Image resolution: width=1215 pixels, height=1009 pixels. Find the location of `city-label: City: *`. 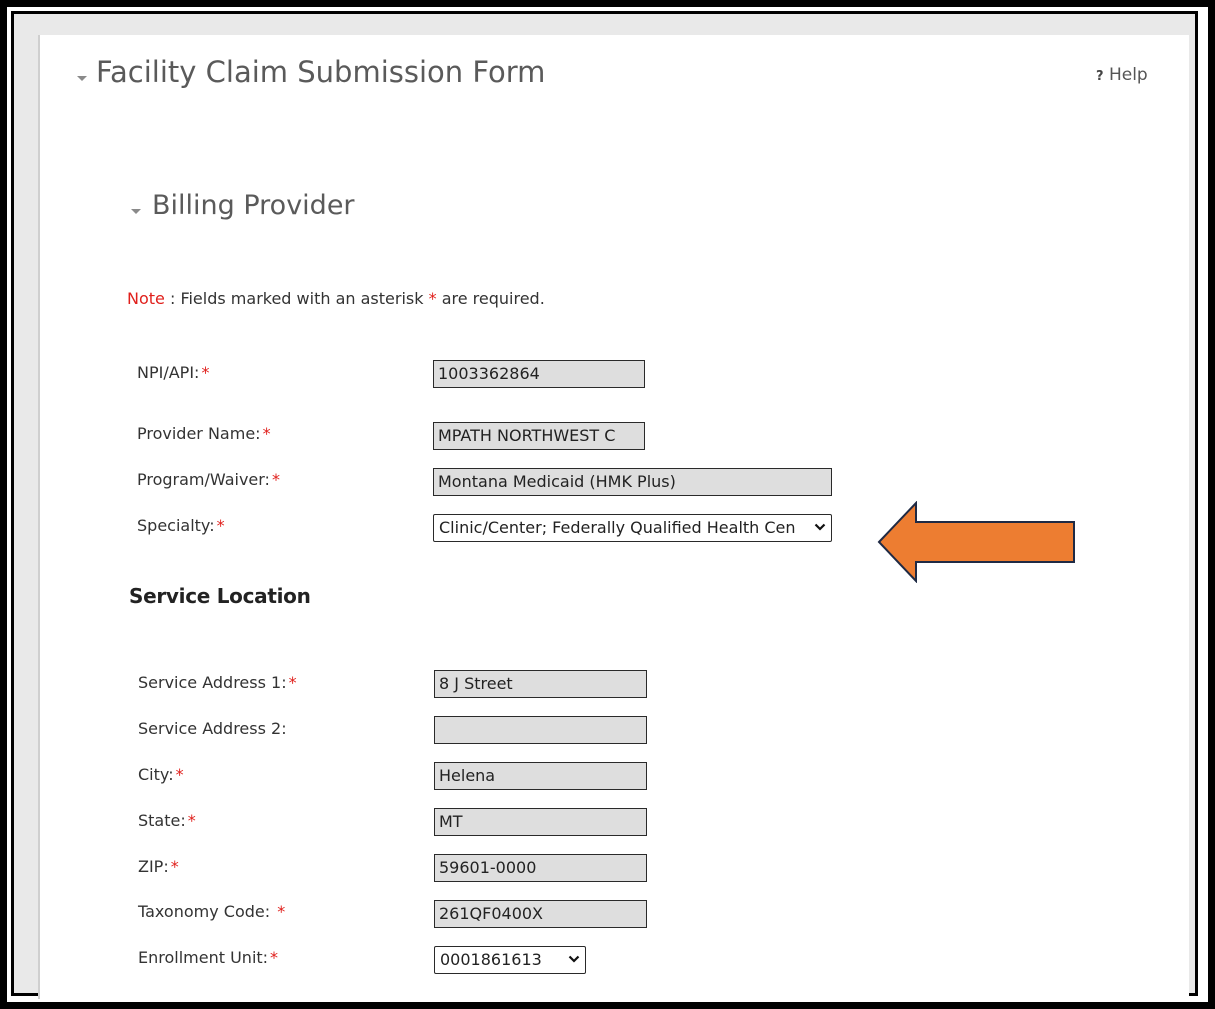

city-label: City: * is located at coordinates (161, 774).